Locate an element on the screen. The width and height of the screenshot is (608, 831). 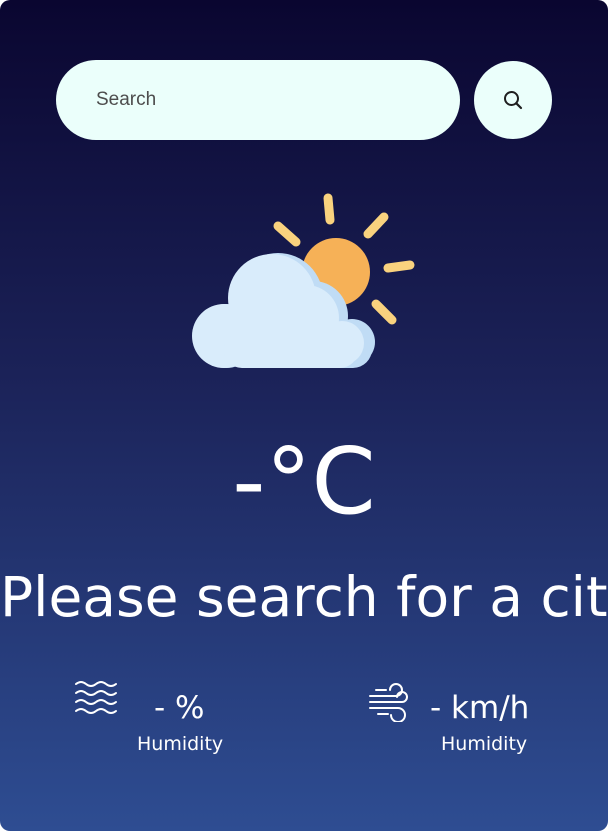
humidity-detail: - % Humidity is located at coordinates (174, 720).